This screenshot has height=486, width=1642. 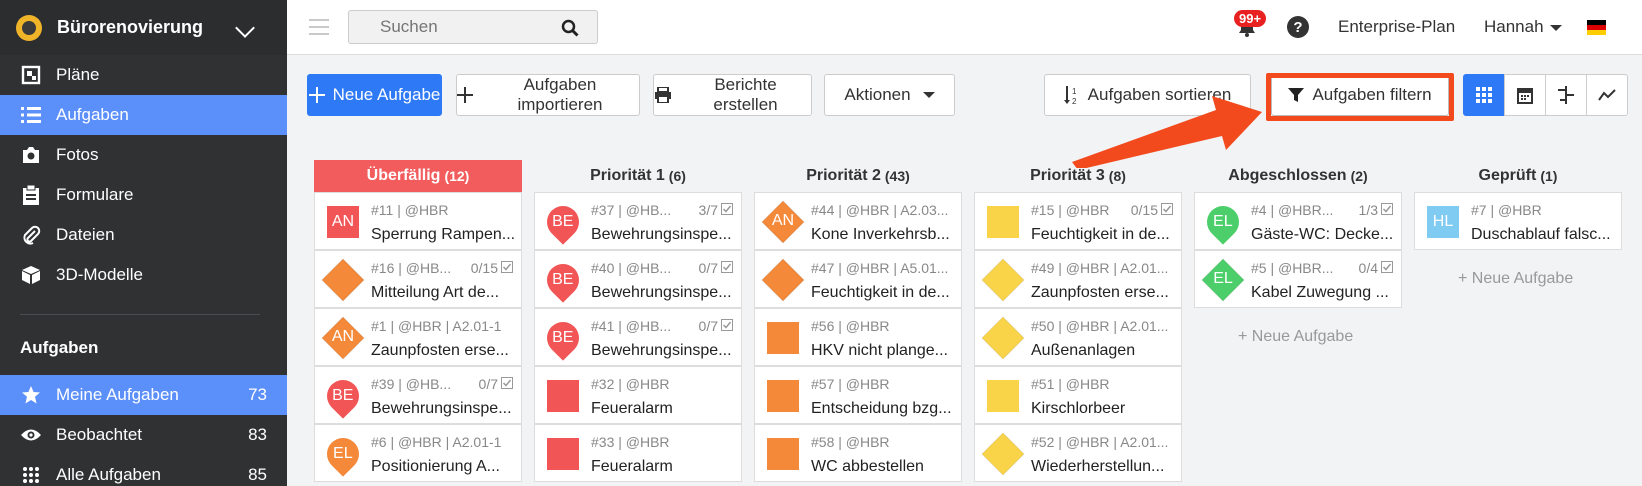 I want to click on camera-icon, so click(x=31, y=155).